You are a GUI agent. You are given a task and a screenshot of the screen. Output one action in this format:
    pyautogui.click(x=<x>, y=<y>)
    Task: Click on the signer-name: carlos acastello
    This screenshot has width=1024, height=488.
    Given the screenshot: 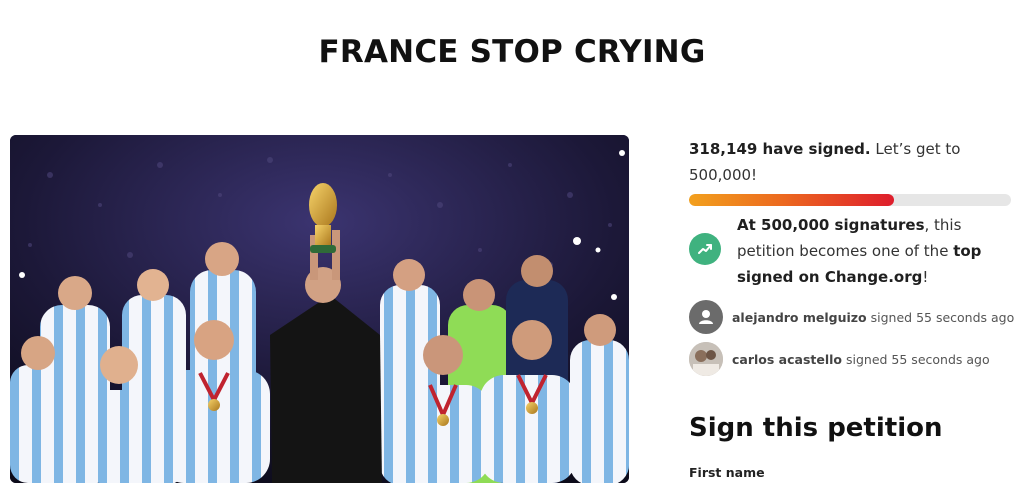 What is the action you would take?
    pyautogui.click(x=787, y=359)
    